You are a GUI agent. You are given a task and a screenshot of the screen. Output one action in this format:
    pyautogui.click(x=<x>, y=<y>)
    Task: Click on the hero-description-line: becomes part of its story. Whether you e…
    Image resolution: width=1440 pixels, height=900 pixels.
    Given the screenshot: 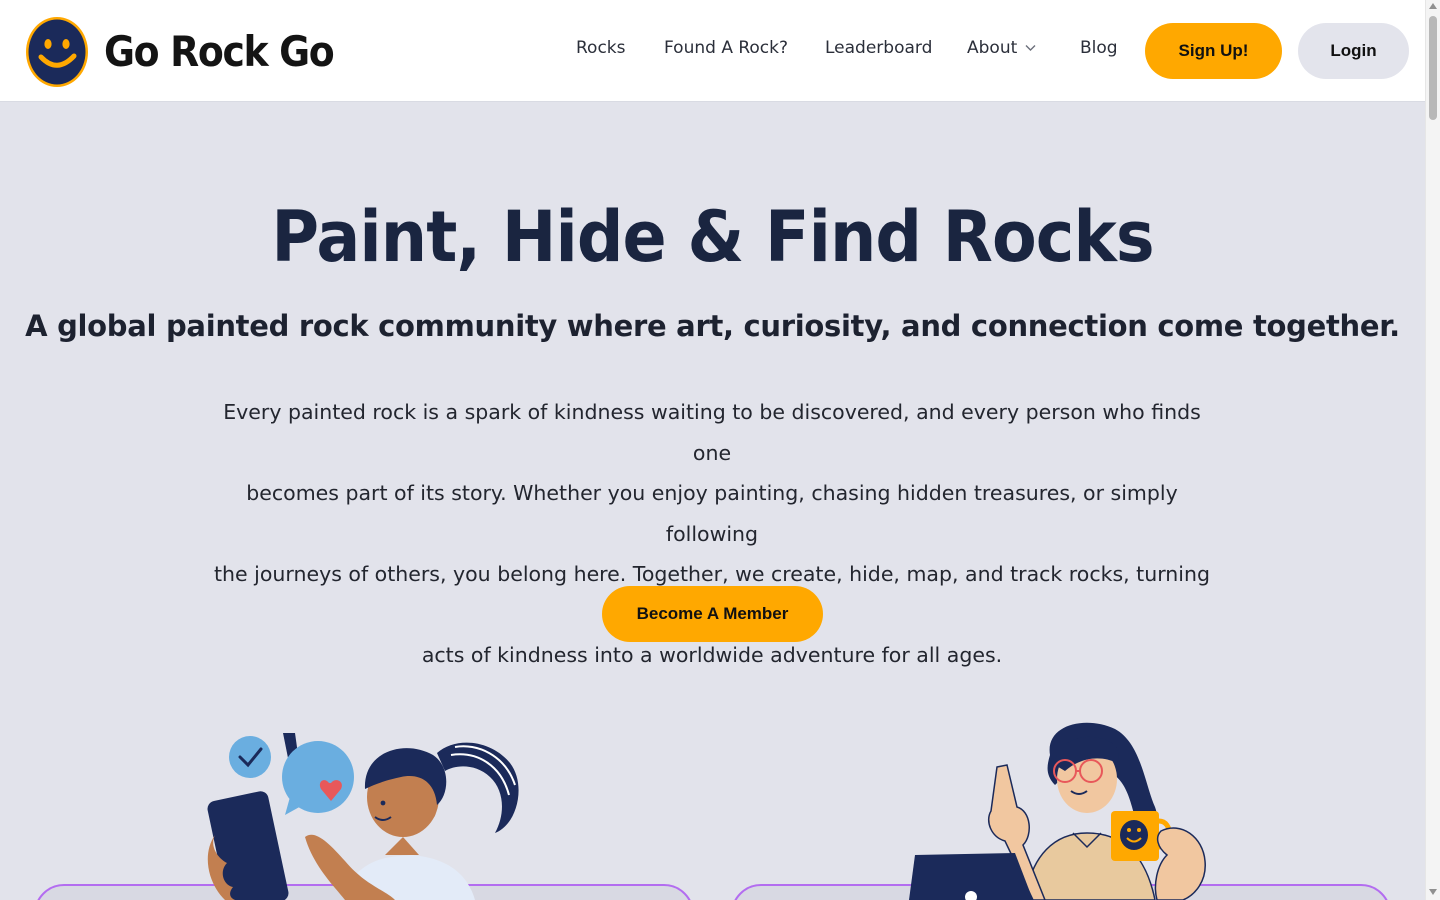 What is the action you would take?
    pyautogui.click(x=712, y=513)
    